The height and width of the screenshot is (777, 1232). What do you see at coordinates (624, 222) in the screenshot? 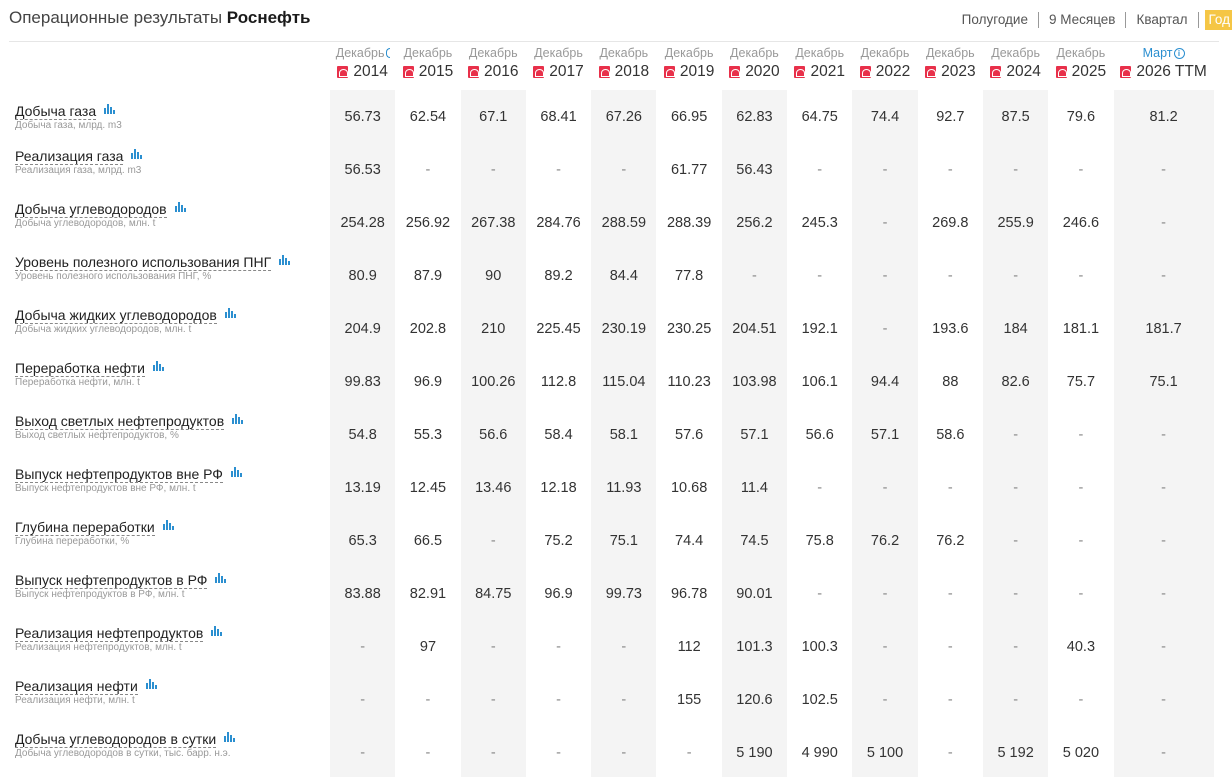
I see `value-cell: 288.59` at bounding box center [624, 222].